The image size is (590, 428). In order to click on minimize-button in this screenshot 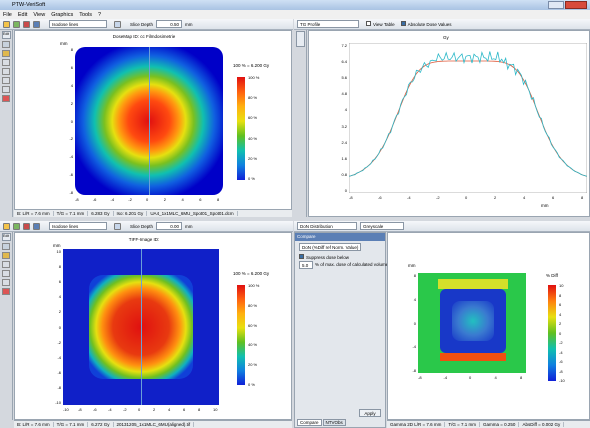, I will do `click(556, 5)`.